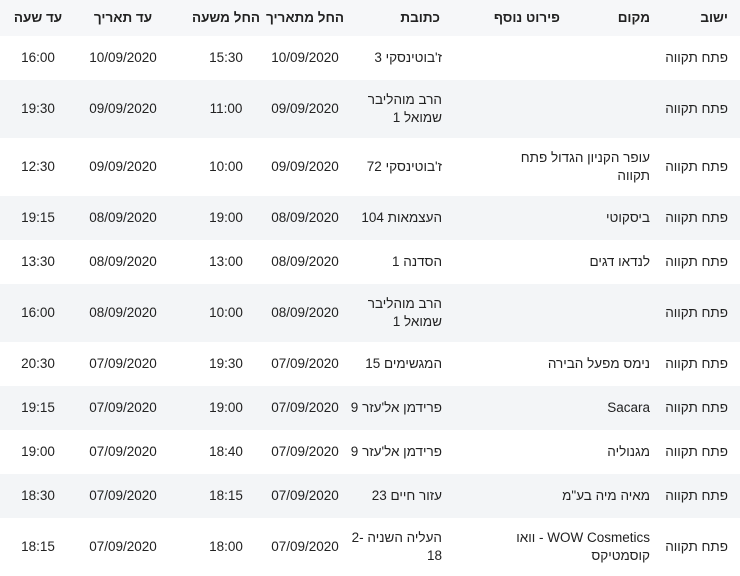  Describe the element at coordinates (408, 57) in the screenshot. I see `cell-address: ז'בוטינסקי 3` at that location.